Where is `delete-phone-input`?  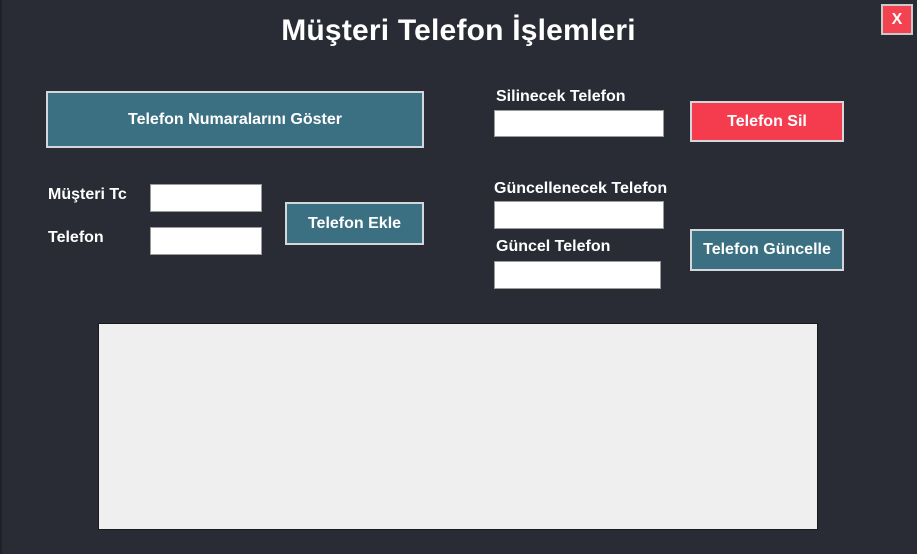
delete-phone-input is located at coordinates (579, 123).